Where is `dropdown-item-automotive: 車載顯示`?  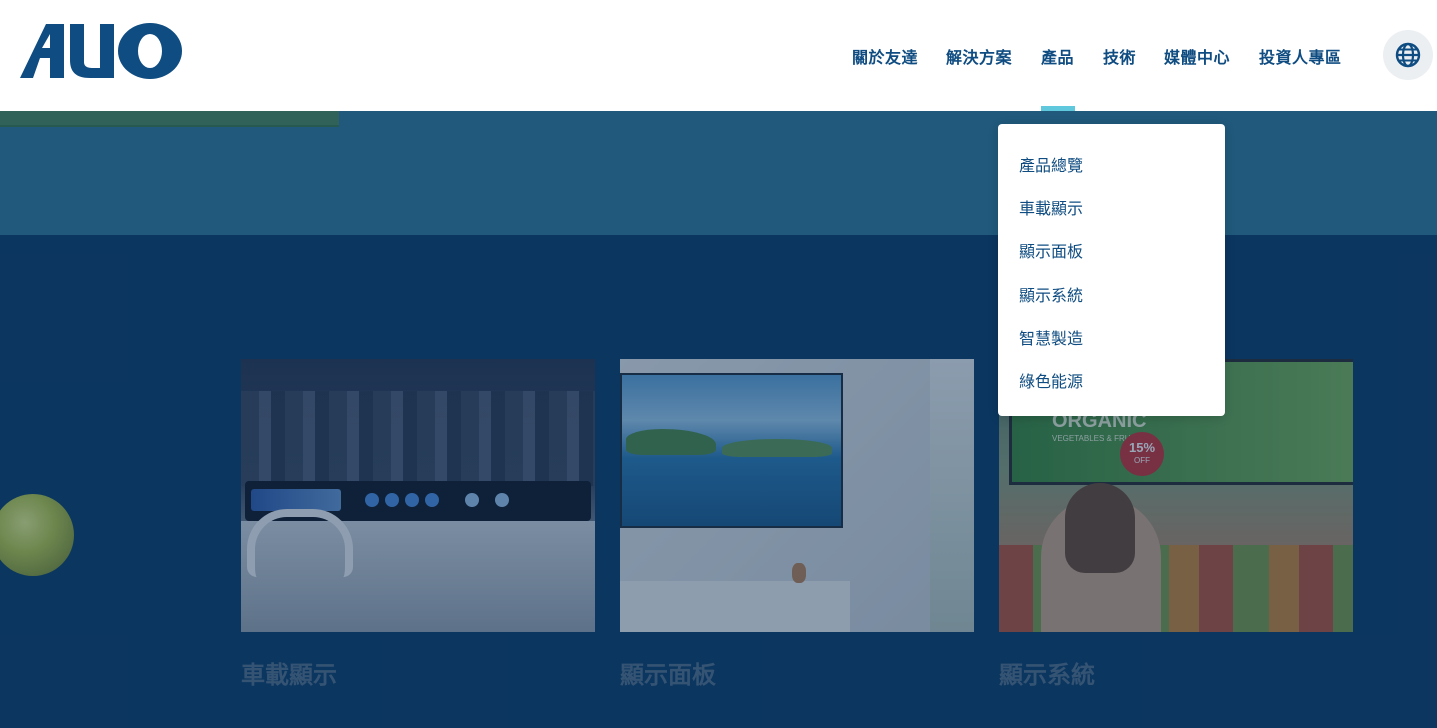
dropdown-item-automotive: 車載顯示 is located at coordinates (1051, 207).